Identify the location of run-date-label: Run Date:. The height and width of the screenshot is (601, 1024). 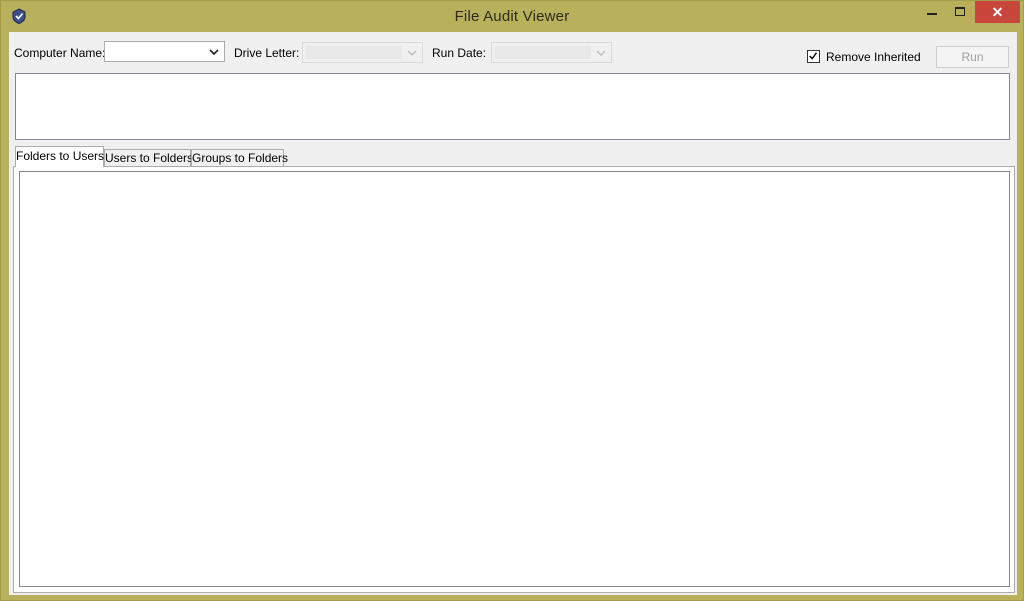
(459, 53).